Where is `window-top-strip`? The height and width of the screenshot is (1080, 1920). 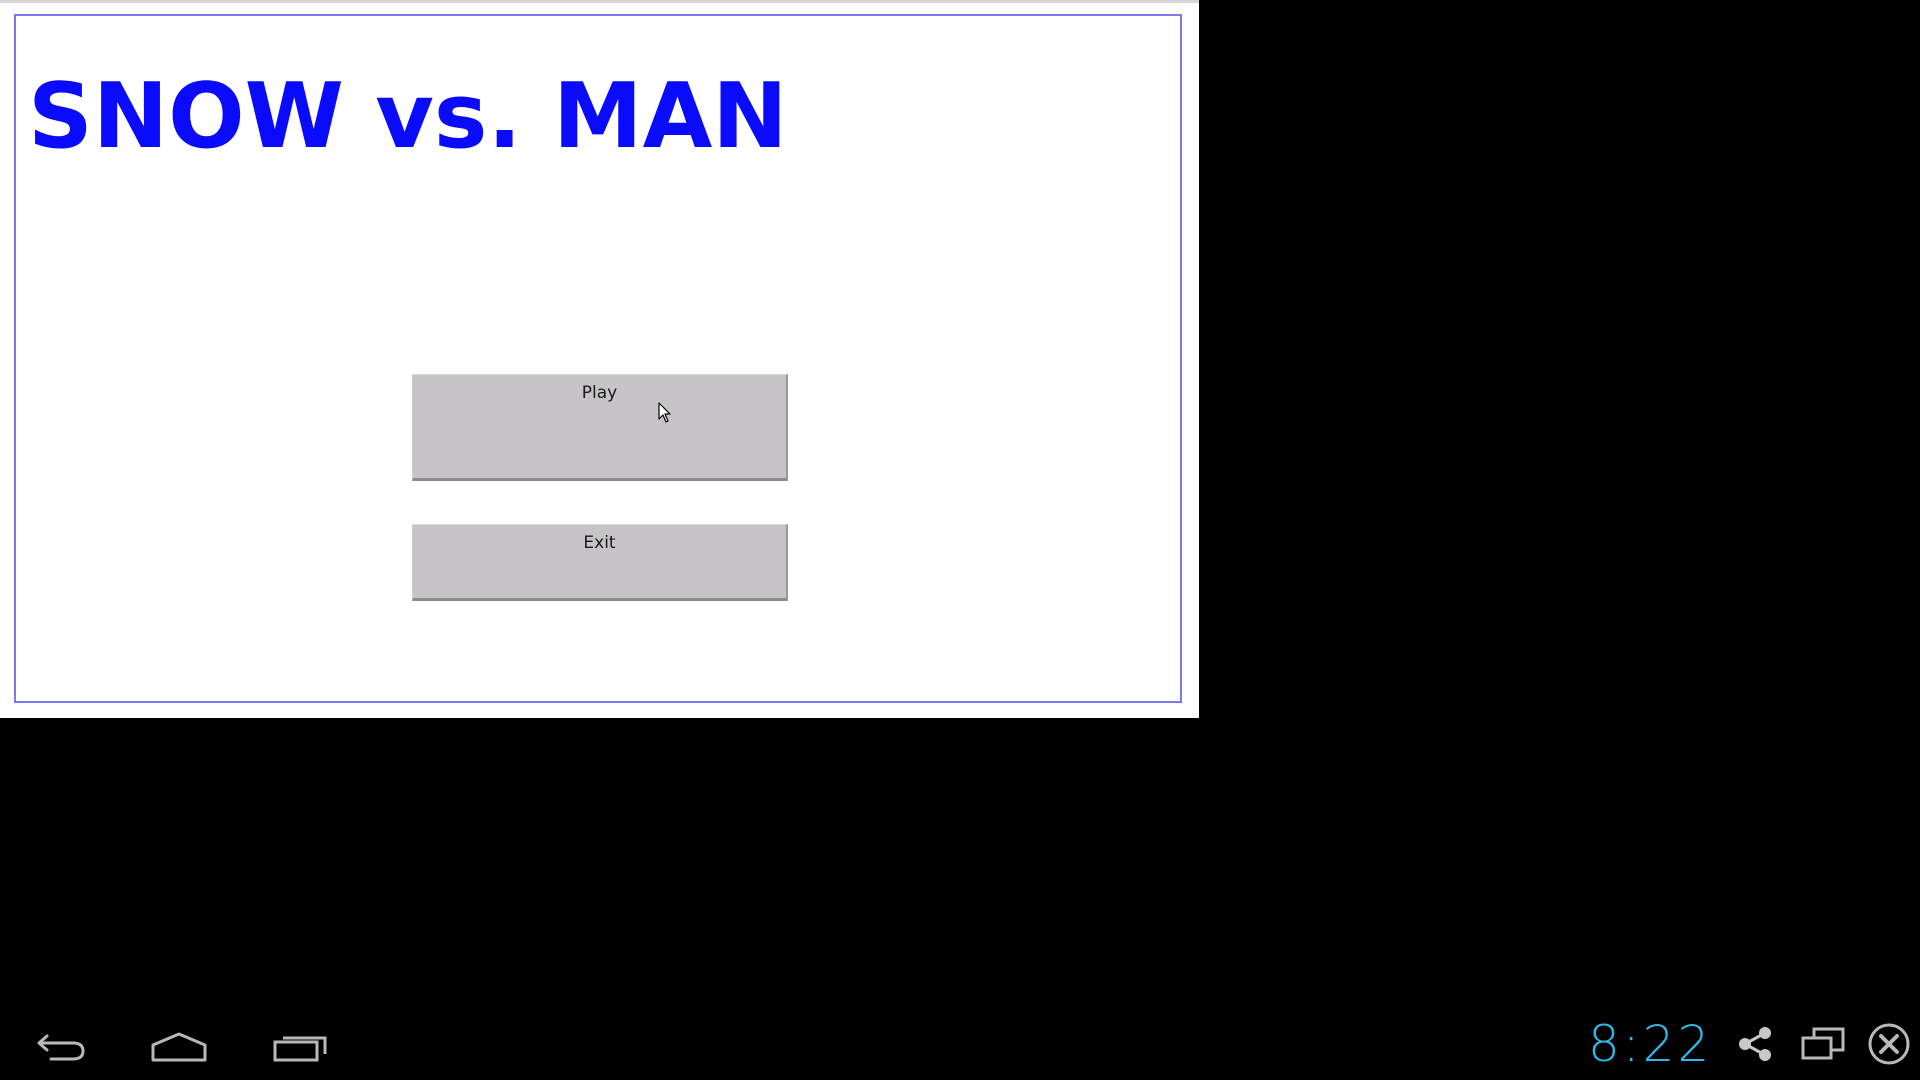
window-top-strip is located at coordinates (599, 1).